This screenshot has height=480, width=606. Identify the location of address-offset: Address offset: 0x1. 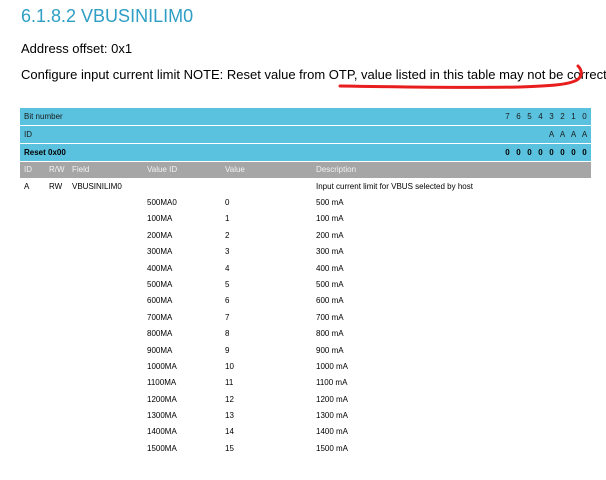
(77, 48).